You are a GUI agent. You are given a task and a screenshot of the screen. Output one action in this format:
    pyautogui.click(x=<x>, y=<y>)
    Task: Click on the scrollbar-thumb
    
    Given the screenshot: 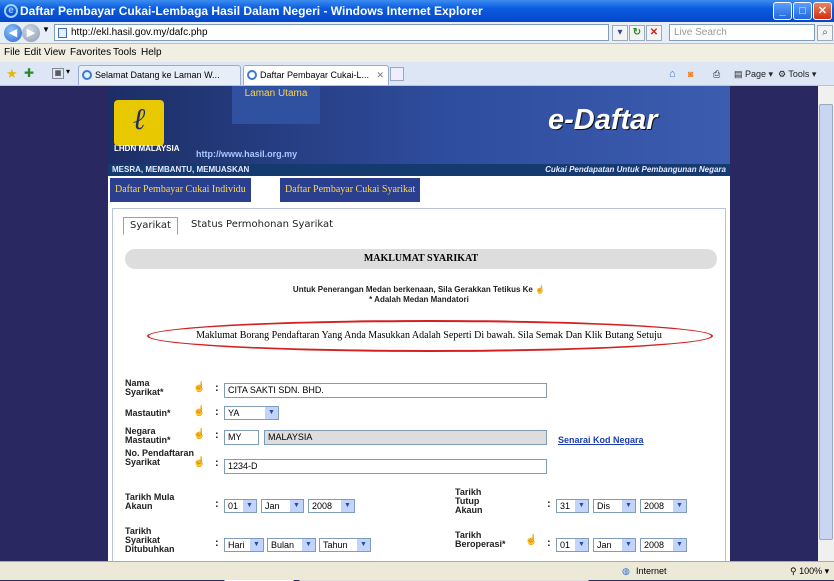 What is the action you would take?
    pyautogui.click(x=826, y=322)
    